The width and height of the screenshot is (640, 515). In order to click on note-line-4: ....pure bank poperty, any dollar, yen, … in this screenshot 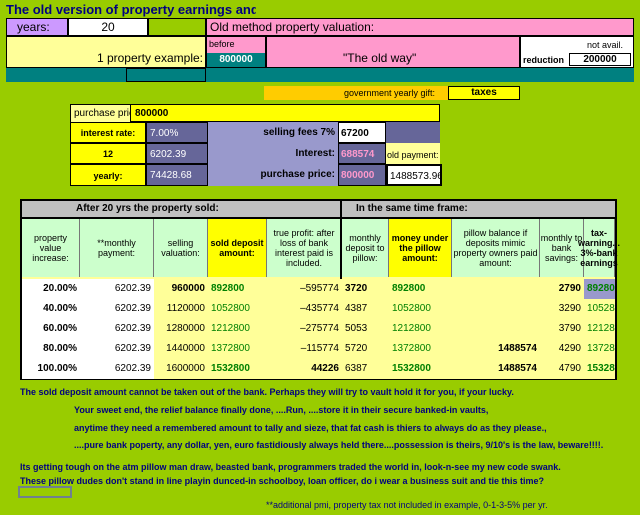, I will do `click(339, 445)`.